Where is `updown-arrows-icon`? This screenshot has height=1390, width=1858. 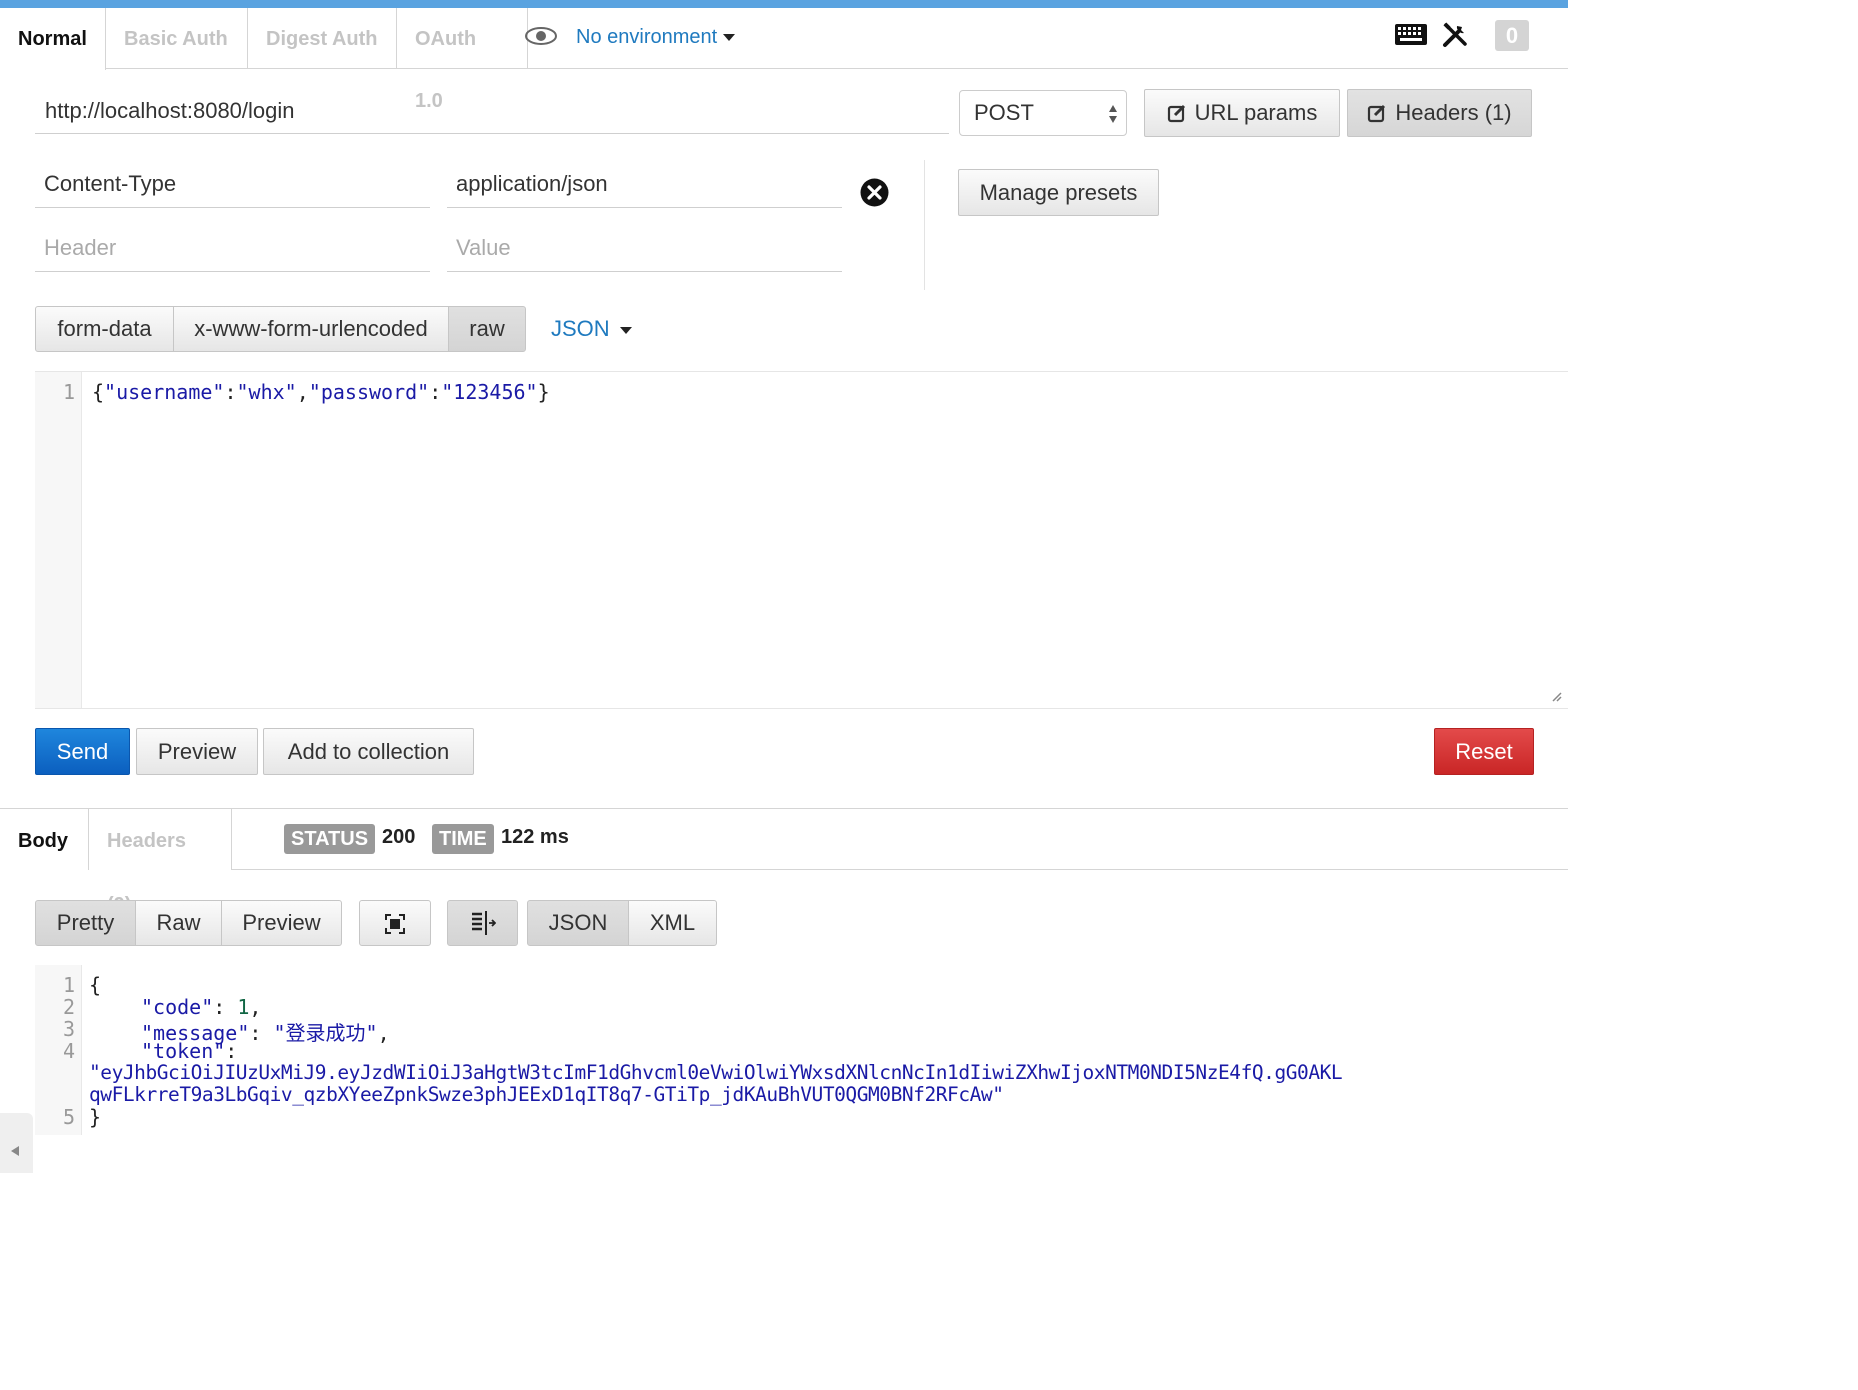 updown-arrows-icon is located at coordinates (1113, 114).